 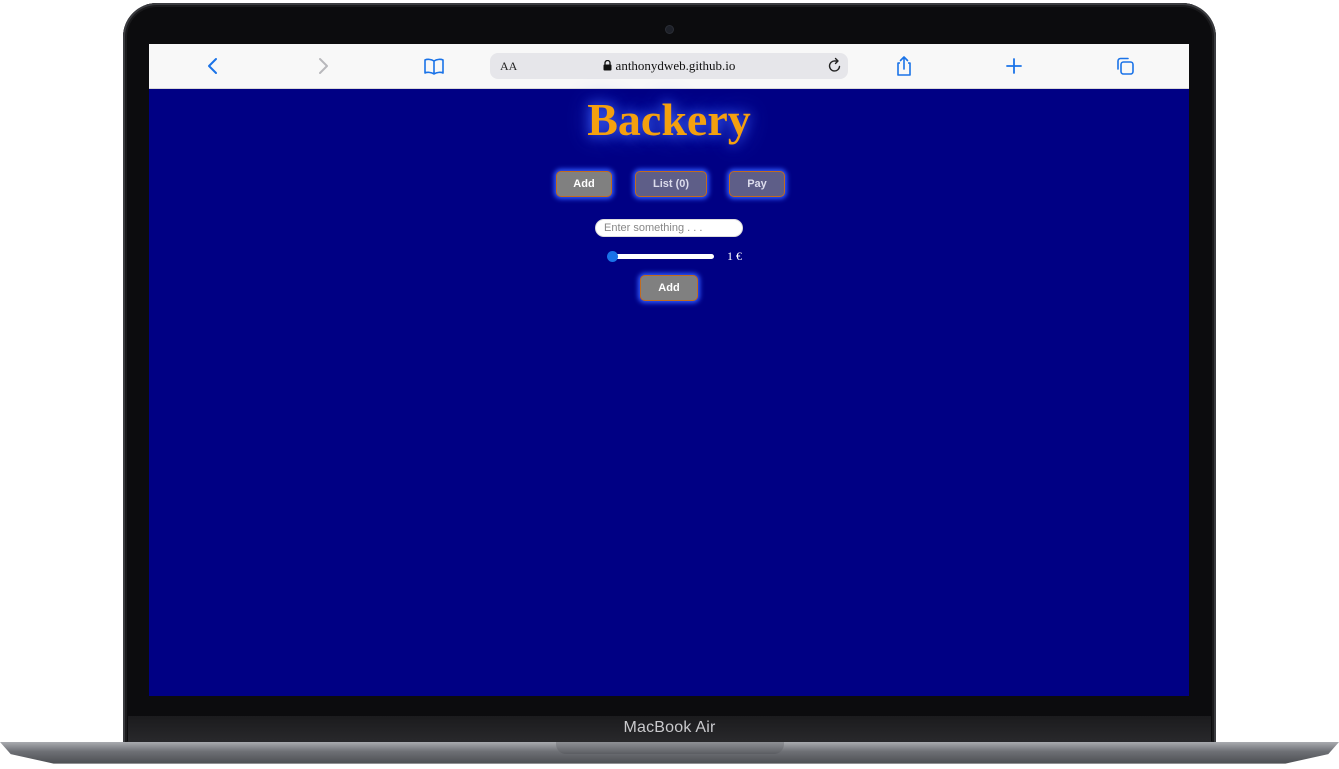 I want to click on nav-list-button: List (0), so click(x=671, y=184).